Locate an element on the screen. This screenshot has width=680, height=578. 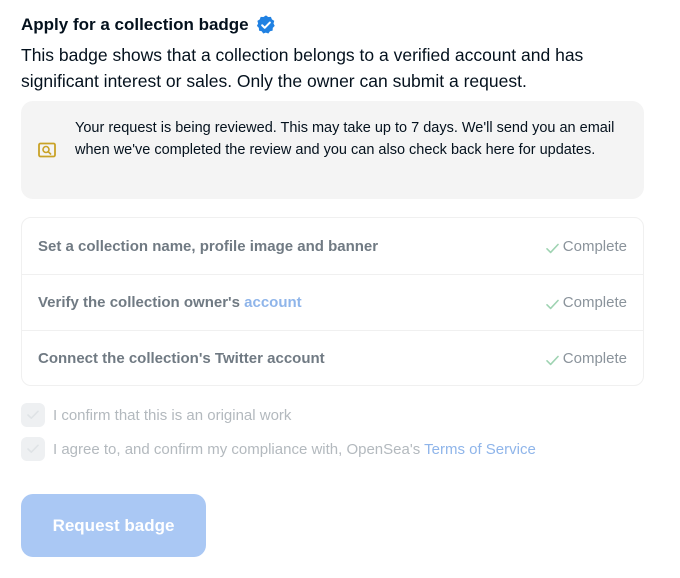
verified-badge-icon is located at coordinates (266, 25).